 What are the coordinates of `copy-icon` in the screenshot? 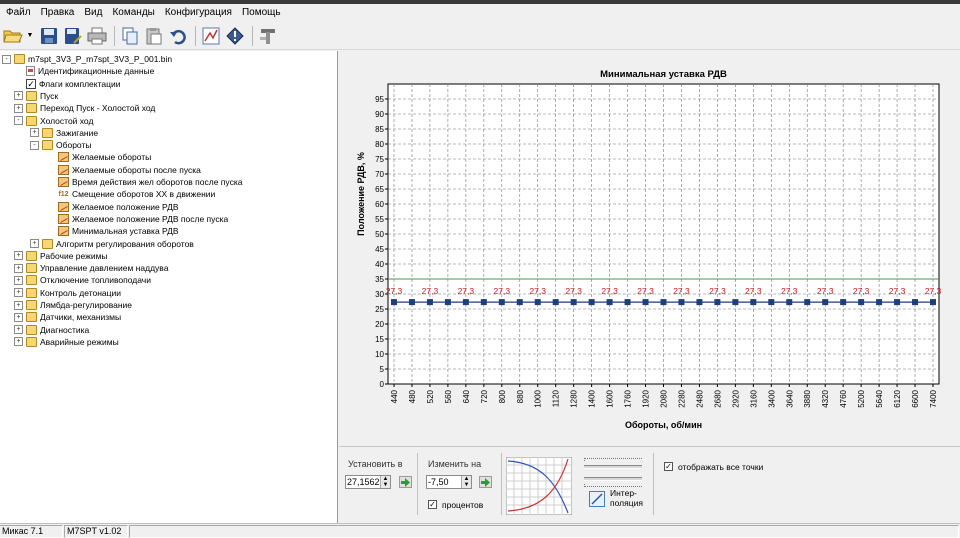 It's located at (130, 36).